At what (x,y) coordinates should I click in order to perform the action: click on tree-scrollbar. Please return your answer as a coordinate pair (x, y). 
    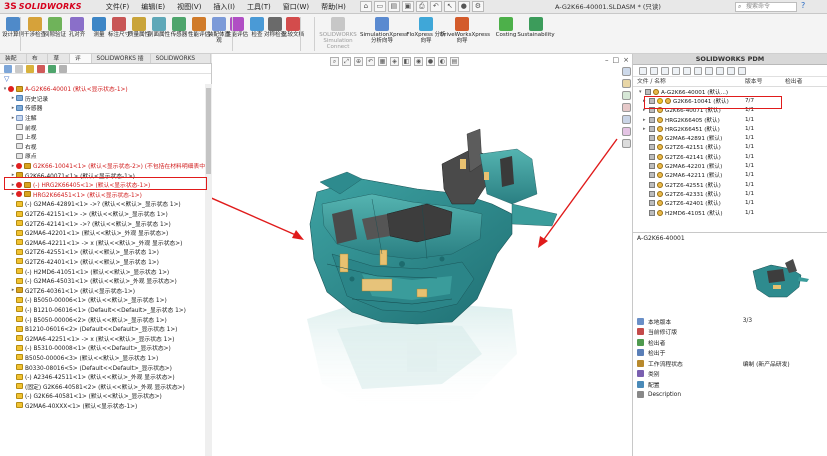
    Looking at the image, I should click on (208, 270).